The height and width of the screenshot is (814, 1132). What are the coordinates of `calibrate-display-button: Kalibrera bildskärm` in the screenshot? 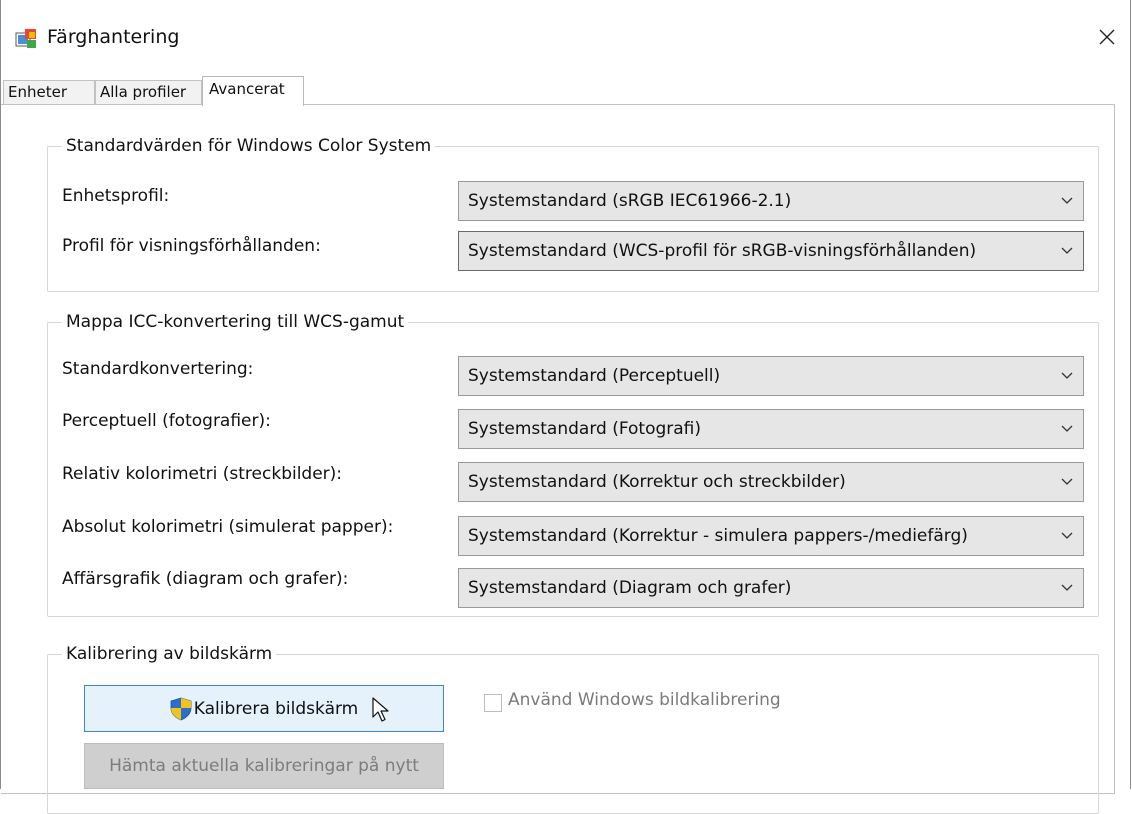 It's located at (264, 708).